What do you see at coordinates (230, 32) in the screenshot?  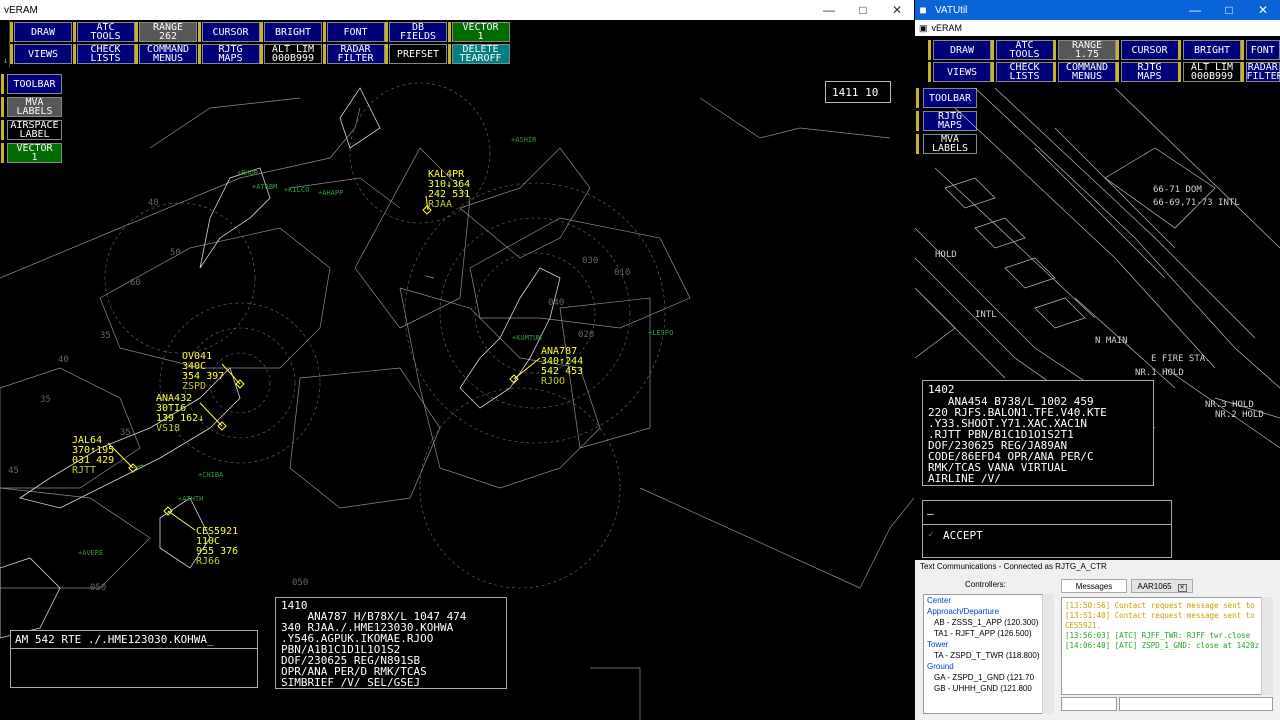 I see `toolbar-cursor: CURSOR` at bounding box center [230, 32].